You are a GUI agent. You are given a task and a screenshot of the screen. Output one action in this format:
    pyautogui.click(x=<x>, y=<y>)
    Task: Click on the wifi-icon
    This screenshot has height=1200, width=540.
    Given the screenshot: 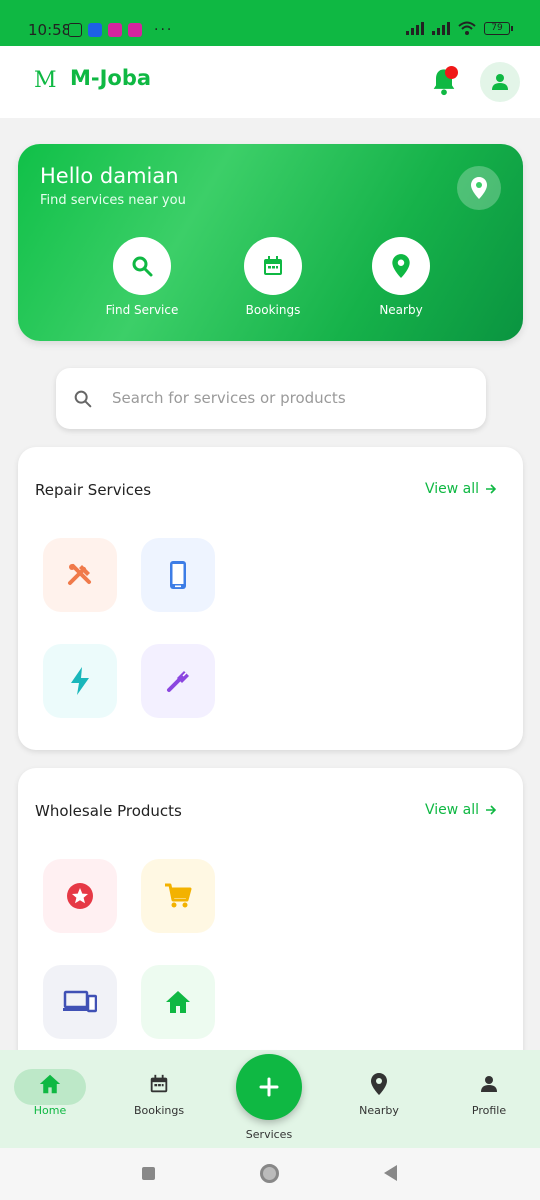 What is the action you would take?
    pyautogui.click(x=467, y=28)
    